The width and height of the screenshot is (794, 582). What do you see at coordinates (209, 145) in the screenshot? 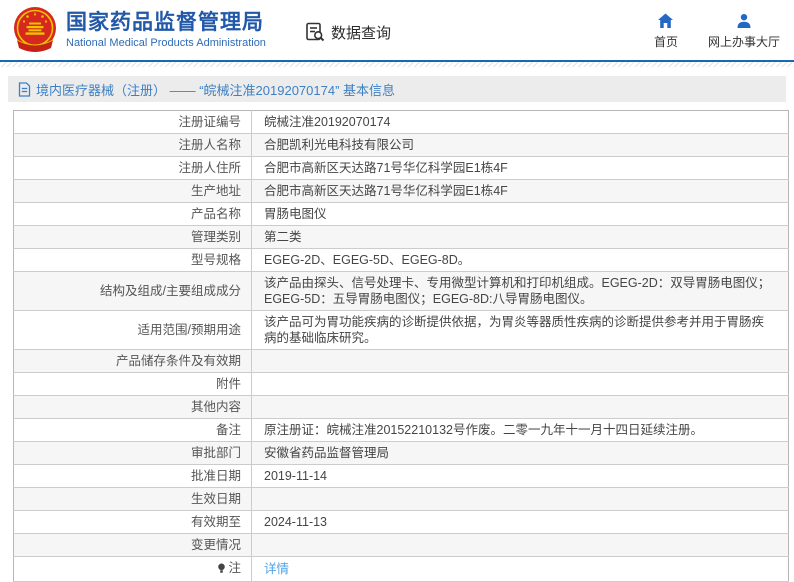
I see `row-label-text: 注册人名称` at bounding box center [209, 145].